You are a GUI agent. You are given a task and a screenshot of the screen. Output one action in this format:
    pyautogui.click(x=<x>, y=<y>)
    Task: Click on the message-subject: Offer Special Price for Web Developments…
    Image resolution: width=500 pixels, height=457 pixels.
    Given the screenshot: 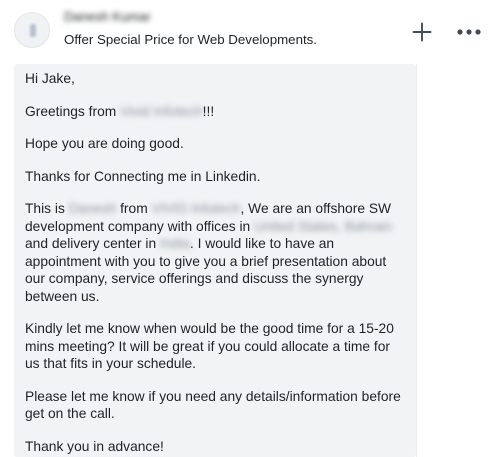 What is the action you would take?
    pyautogui.click(x=190, y=39)
    